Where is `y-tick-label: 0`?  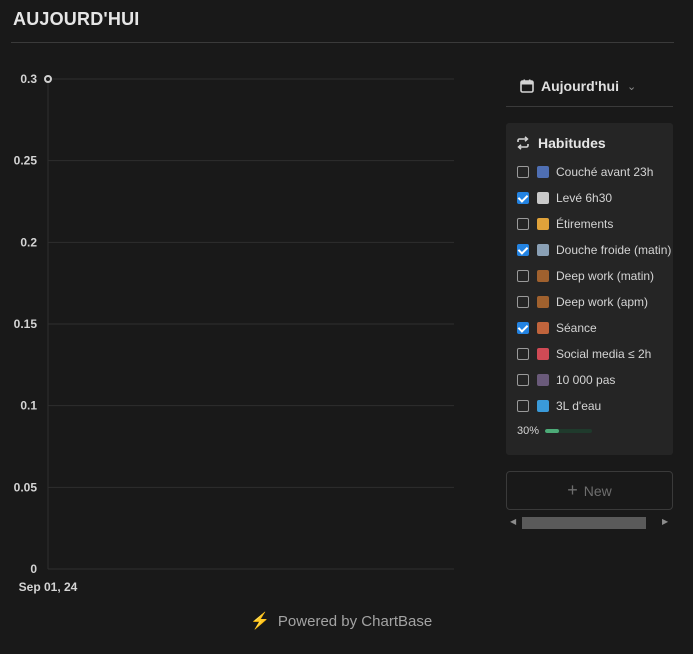 y-tick-label: 0 is located at coordinates (33, 569).